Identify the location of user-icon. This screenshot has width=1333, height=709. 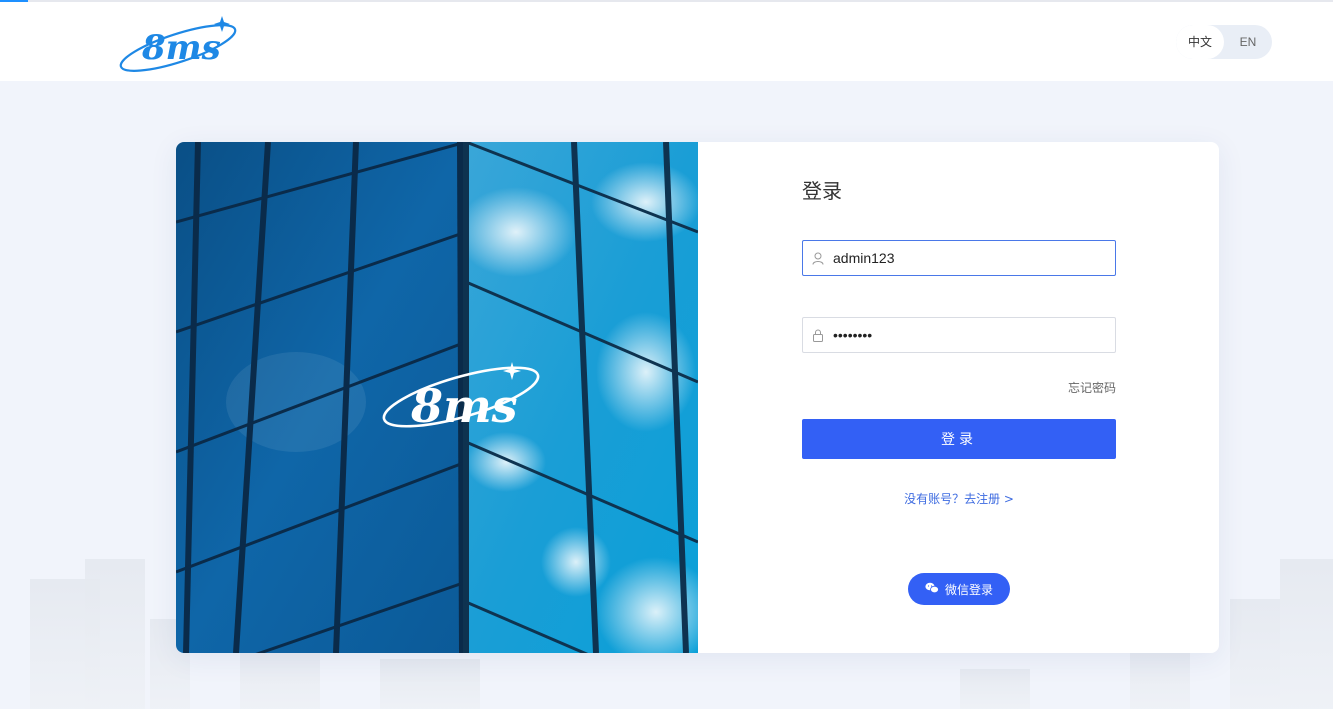
(818, 258).